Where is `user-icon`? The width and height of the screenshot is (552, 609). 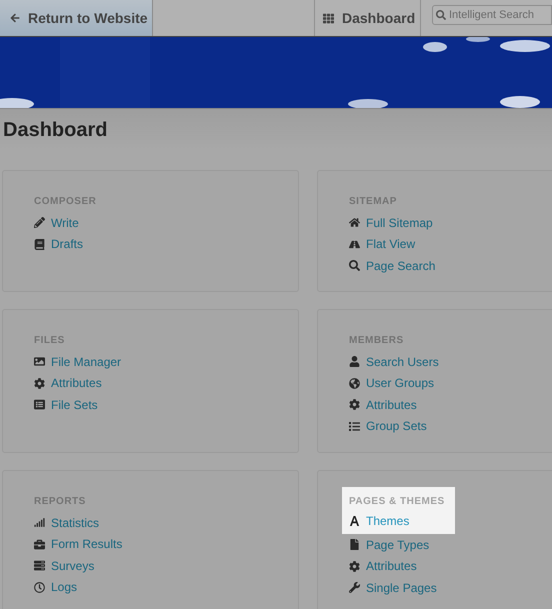
user-icon is located at coordinates (354, 362).